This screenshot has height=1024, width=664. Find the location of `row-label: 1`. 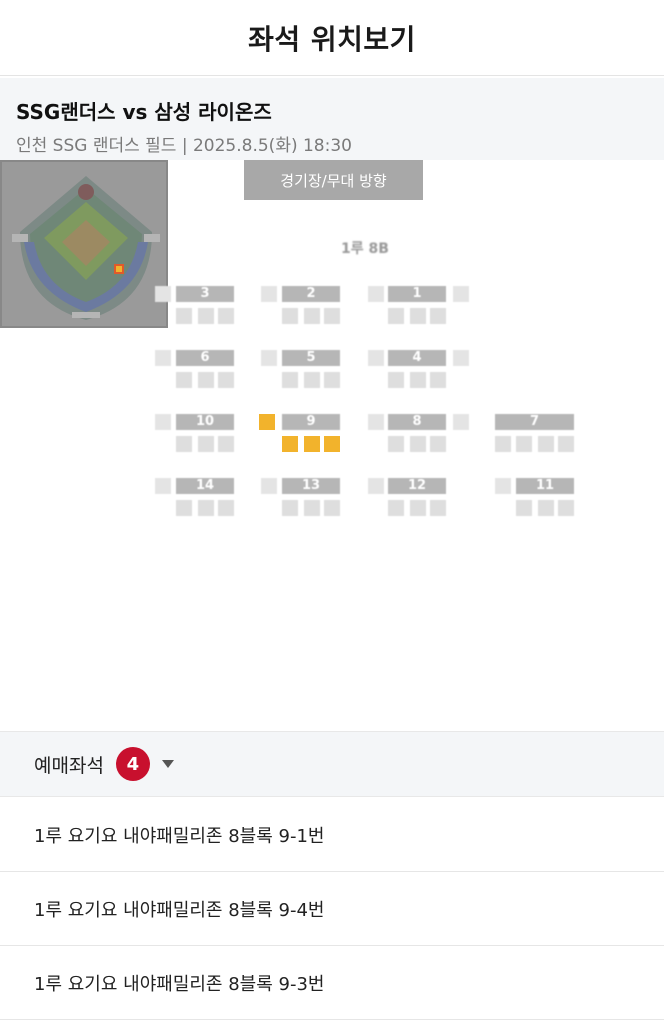

row-label: 1 is located at coordinates (417, 294).